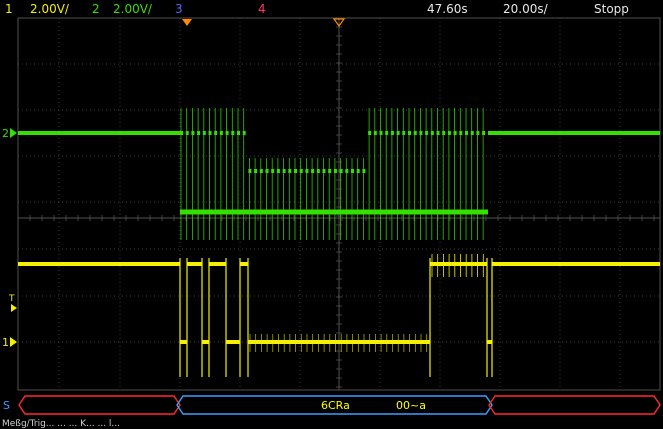 This screenshot has width=663, height=429. What do you see at coordinates (5, 342) in the screenshot?
I see `ch1-ground-marker: 1` at bounding box center [5, 342].